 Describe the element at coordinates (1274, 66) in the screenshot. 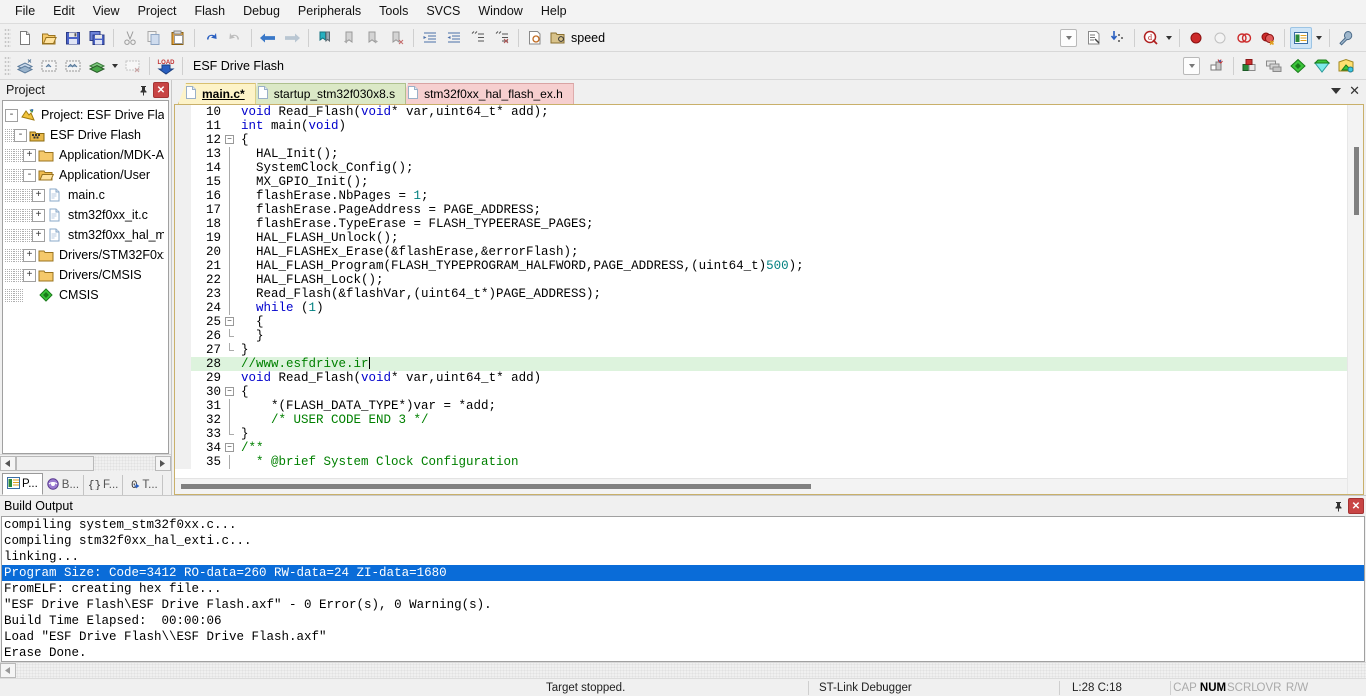

I see `manage-project-items-button` at that location.